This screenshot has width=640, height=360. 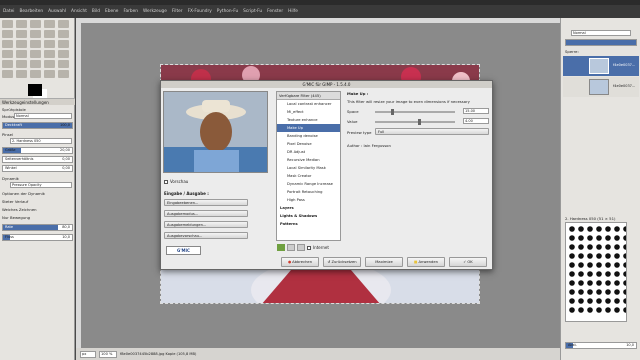 What do you see at coordinates (308, 216) in the screenshot?
I see `filter-category: Lights & Shadows` at bounding box center [308, 216].